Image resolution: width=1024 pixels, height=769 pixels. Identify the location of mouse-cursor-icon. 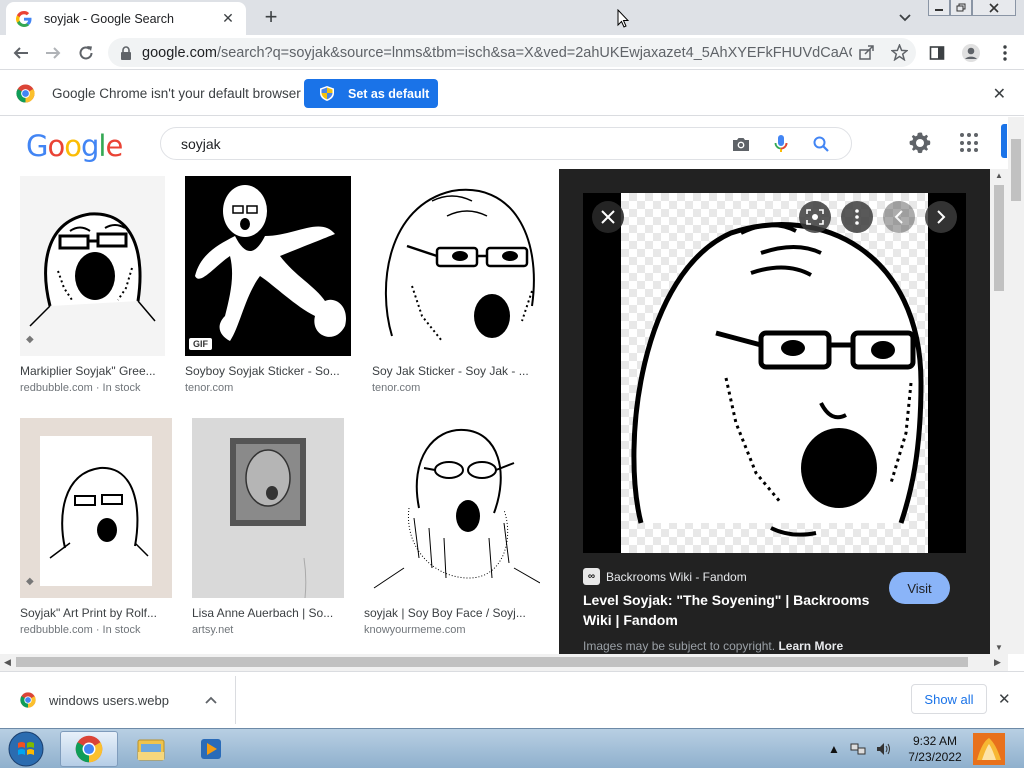
(623, 18).